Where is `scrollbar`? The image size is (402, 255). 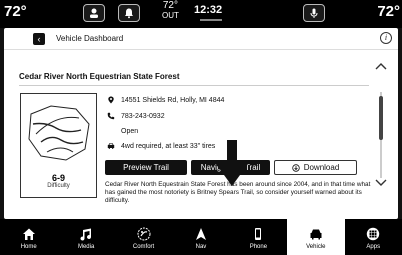
scrollbar is located at coordinates (381, 135).